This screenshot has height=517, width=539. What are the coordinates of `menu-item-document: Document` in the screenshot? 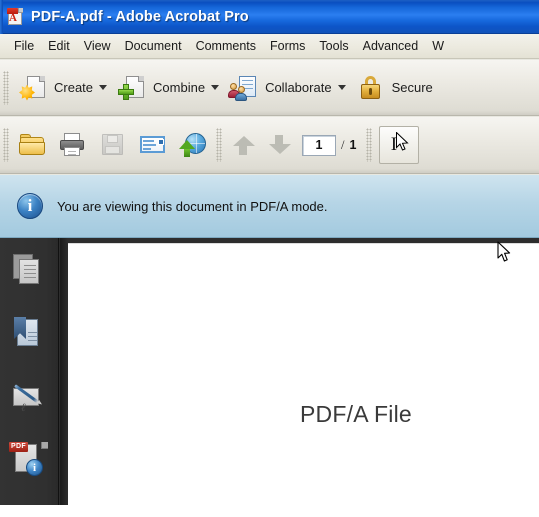 It's located at (153, 46).